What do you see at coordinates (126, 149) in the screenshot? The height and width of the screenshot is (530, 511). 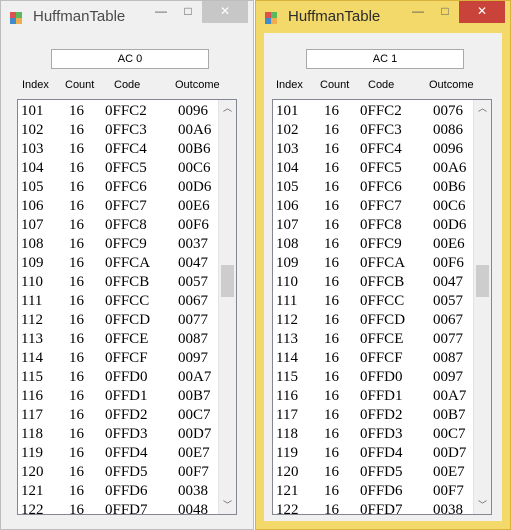 I see `cell-code: 0FFC4` at bounding box center [126, 149].